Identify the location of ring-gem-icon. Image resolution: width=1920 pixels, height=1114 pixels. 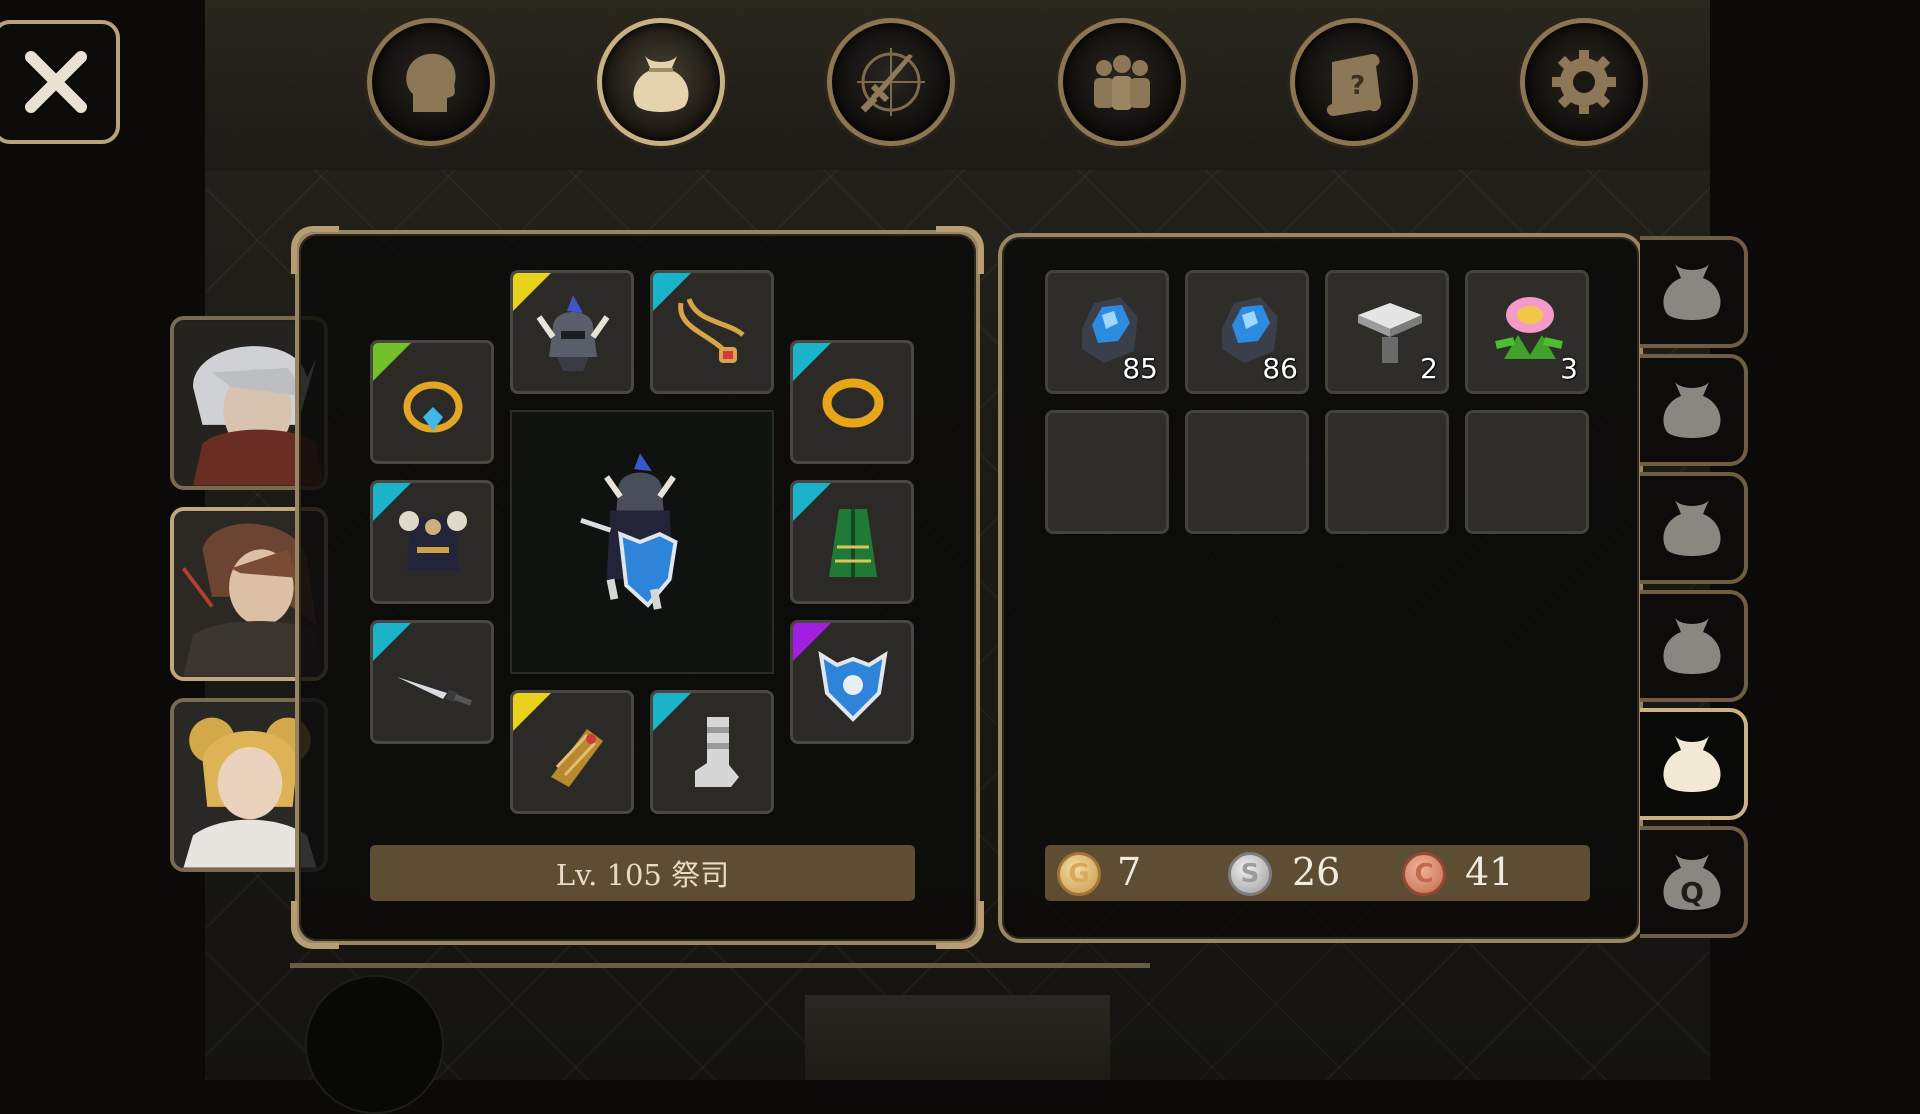
(433, 407).